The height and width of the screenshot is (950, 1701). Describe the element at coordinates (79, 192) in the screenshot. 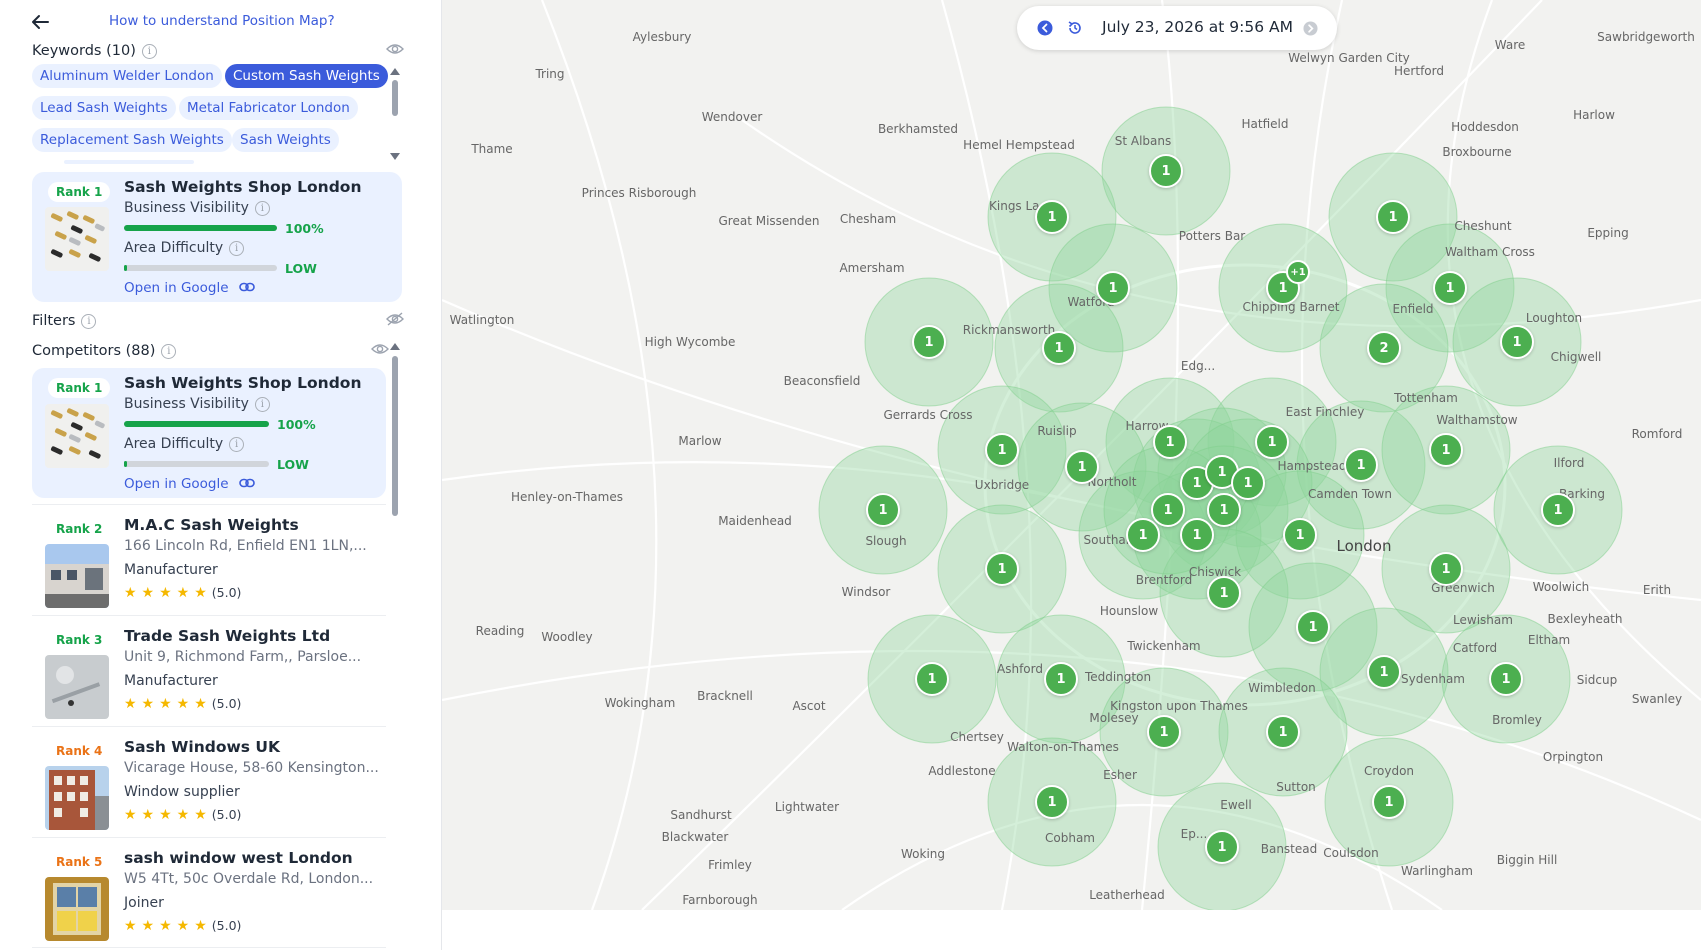

I see `rank-badge: Rank 1` at that location.